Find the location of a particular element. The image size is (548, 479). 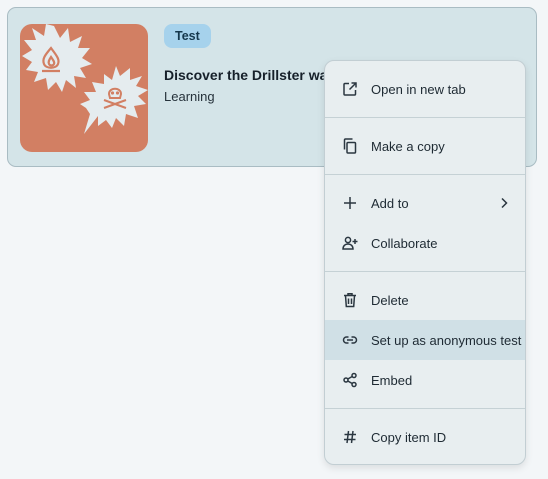

menu-item-label: Delete is located at coordinates (390, 300).